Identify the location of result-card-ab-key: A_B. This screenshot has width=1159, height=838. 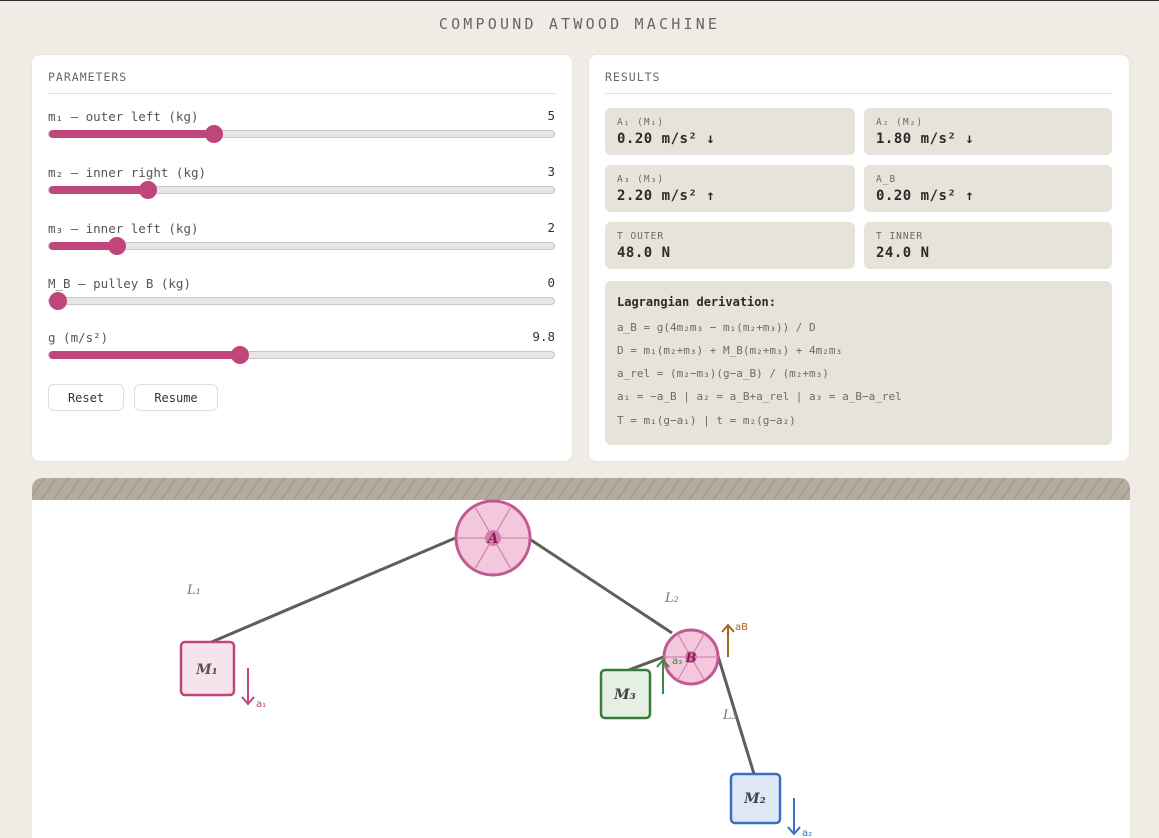
(886, 179).